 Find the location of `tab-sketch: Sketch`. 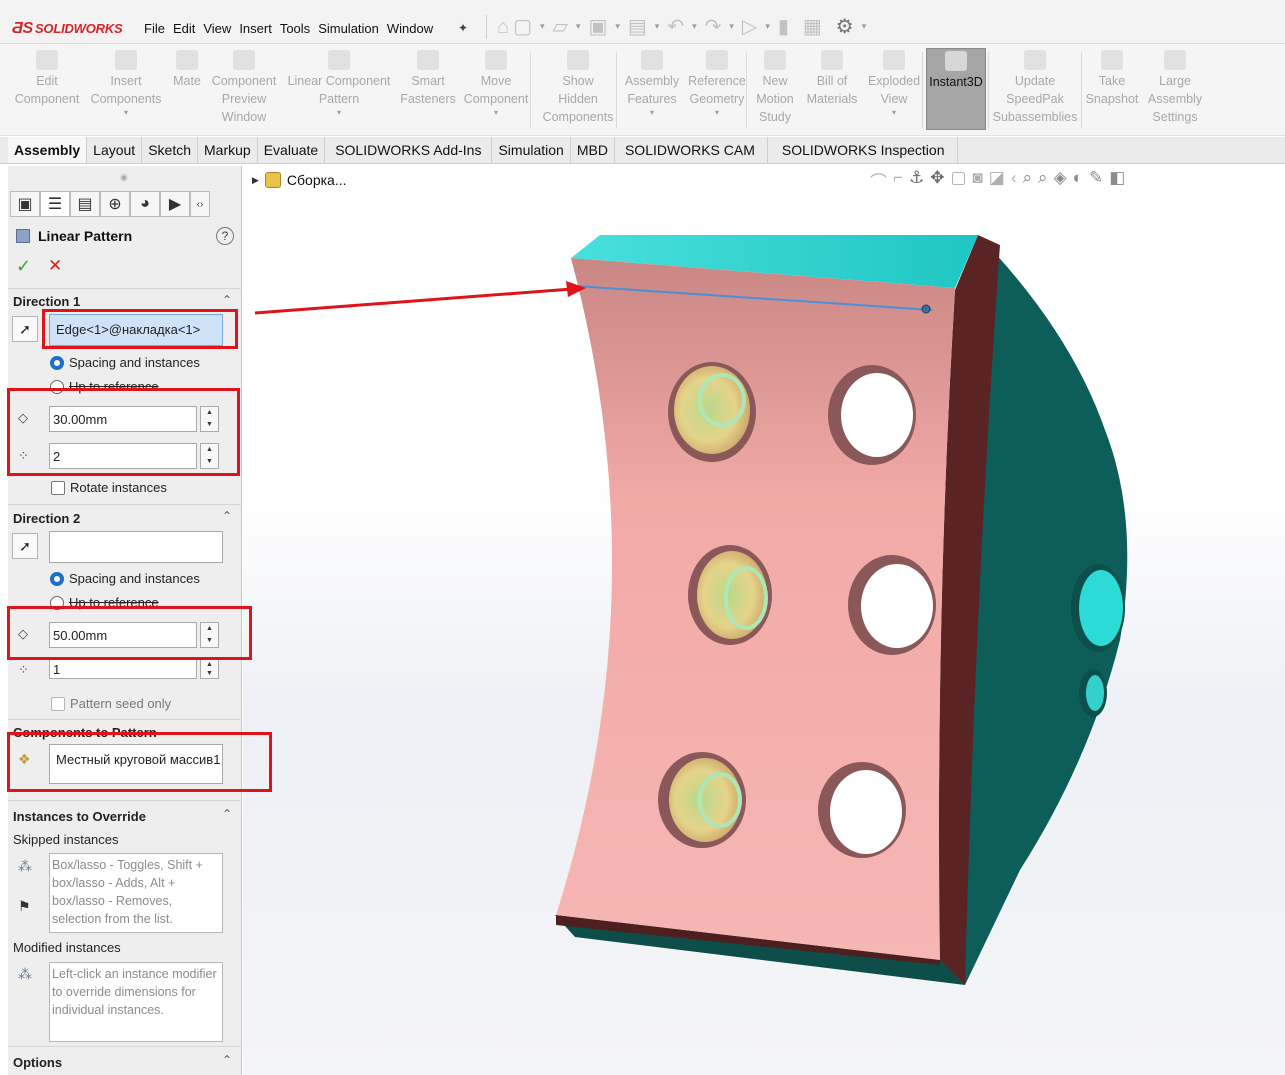

tab-sketch: Sketch is located at coordinates (170, 150).